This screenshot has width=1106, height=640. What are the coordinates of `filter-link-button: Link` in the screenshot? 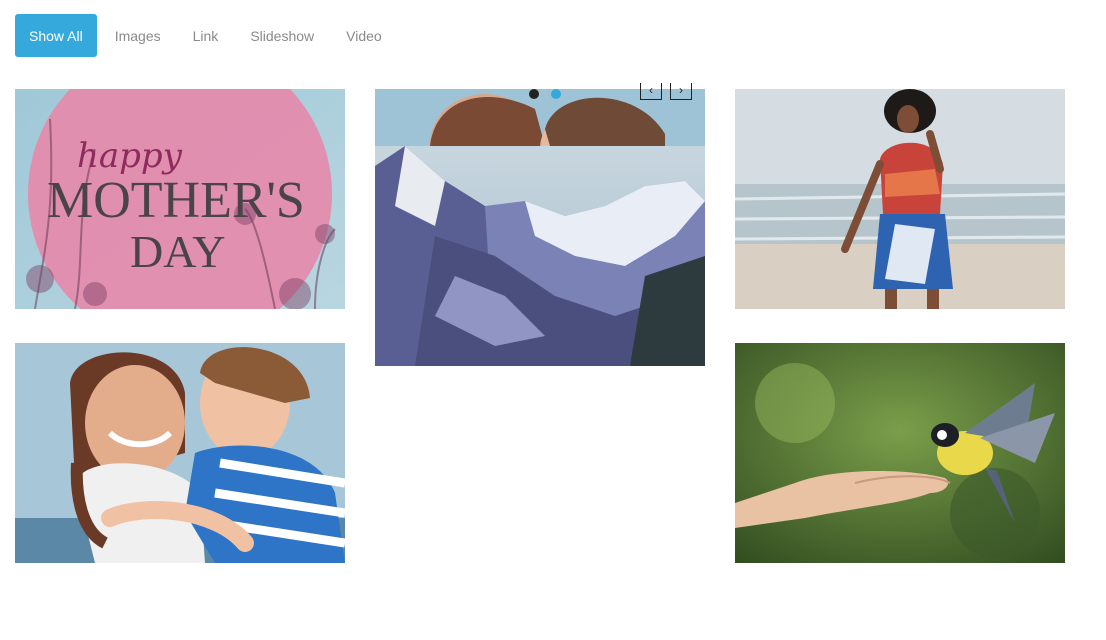 It's located at (206, 35).